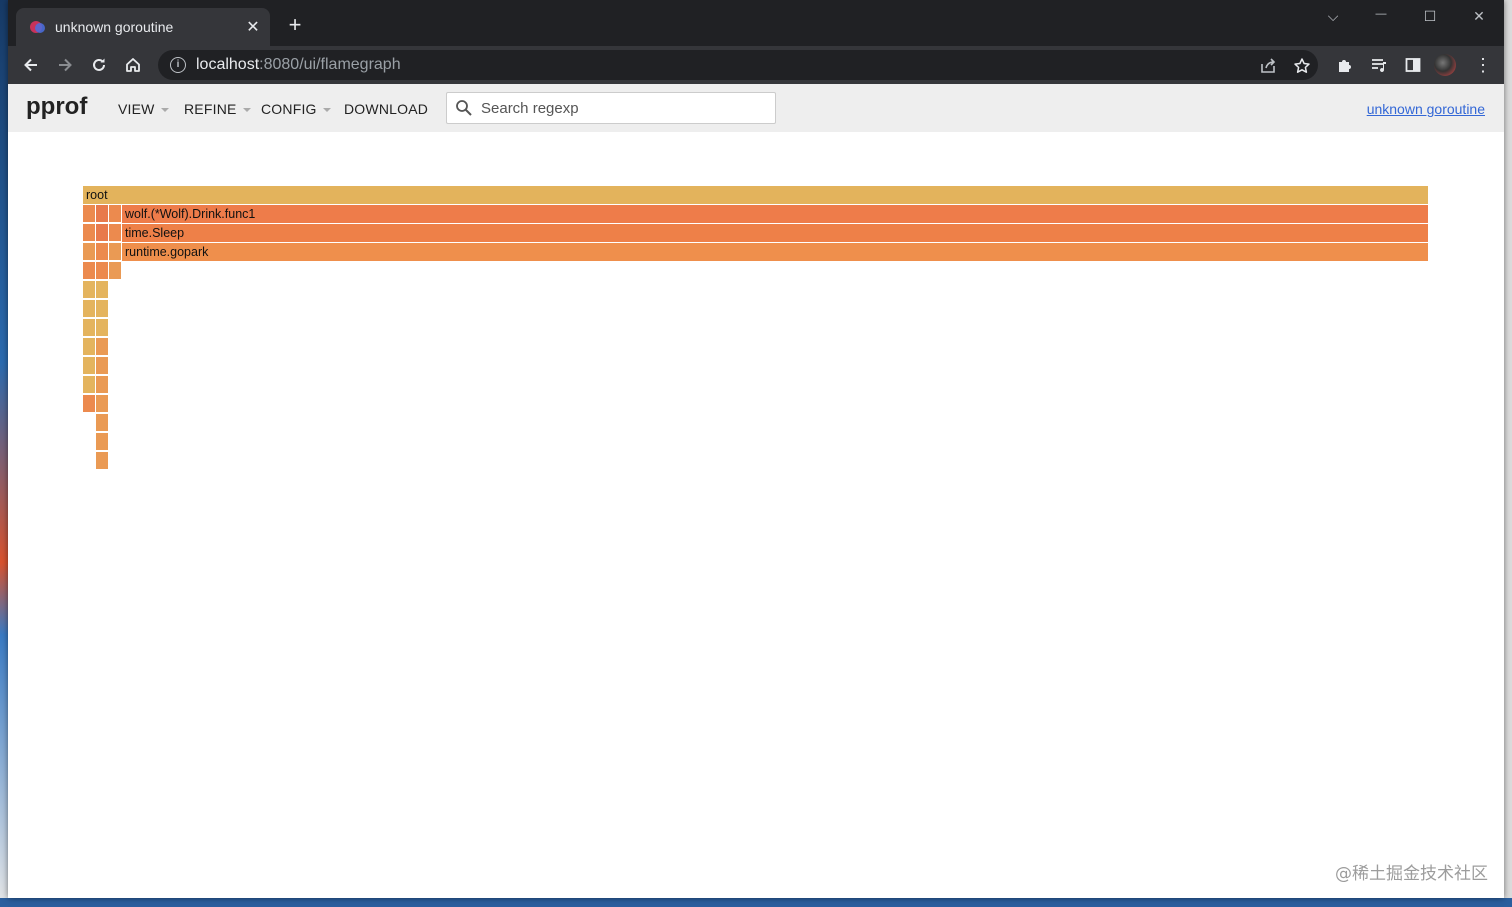 This screenshot has width=1512, height=907. I want to click on url-host: localhost, so click(228, 64).